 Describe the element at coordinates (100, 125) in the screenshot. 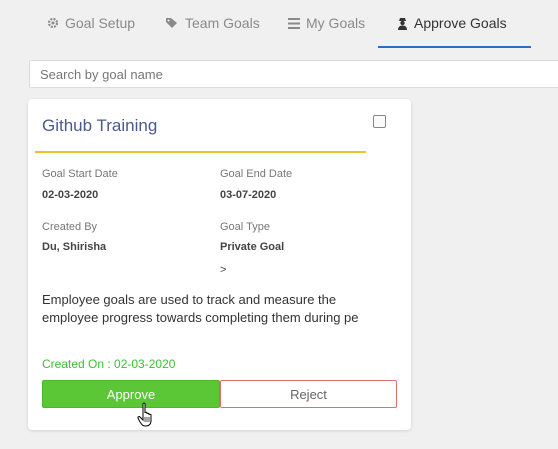

I see `goal-title: Github Training` at that location.